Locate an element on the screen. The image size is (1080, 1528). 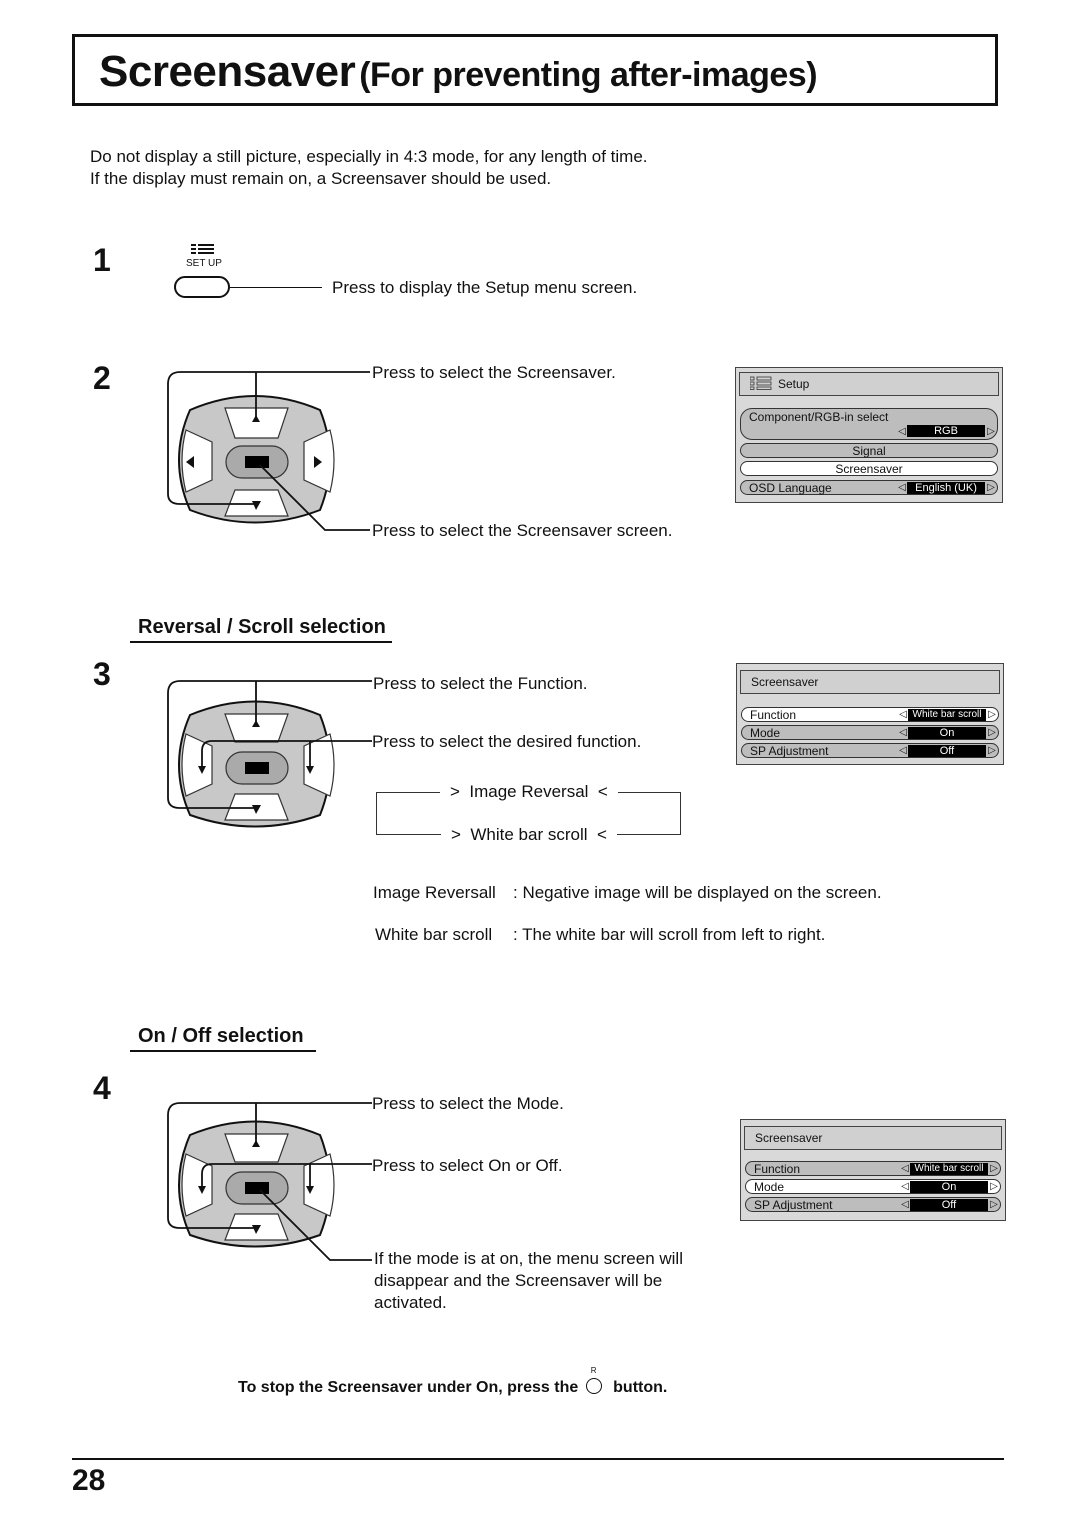
r-button: R is located at coordinates (596, 1382).